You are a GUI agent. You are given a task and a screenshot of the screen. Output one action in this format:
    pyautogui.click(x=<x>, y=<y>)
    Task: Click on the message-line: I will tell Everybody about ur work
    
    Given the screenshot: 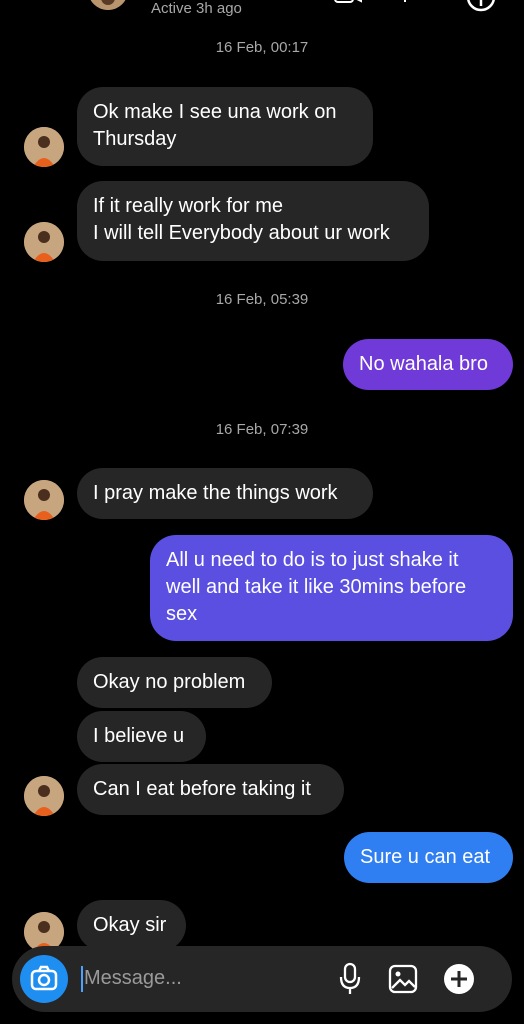 What is the action you would take?
    pyautogui.click(x=241, y=233)
    